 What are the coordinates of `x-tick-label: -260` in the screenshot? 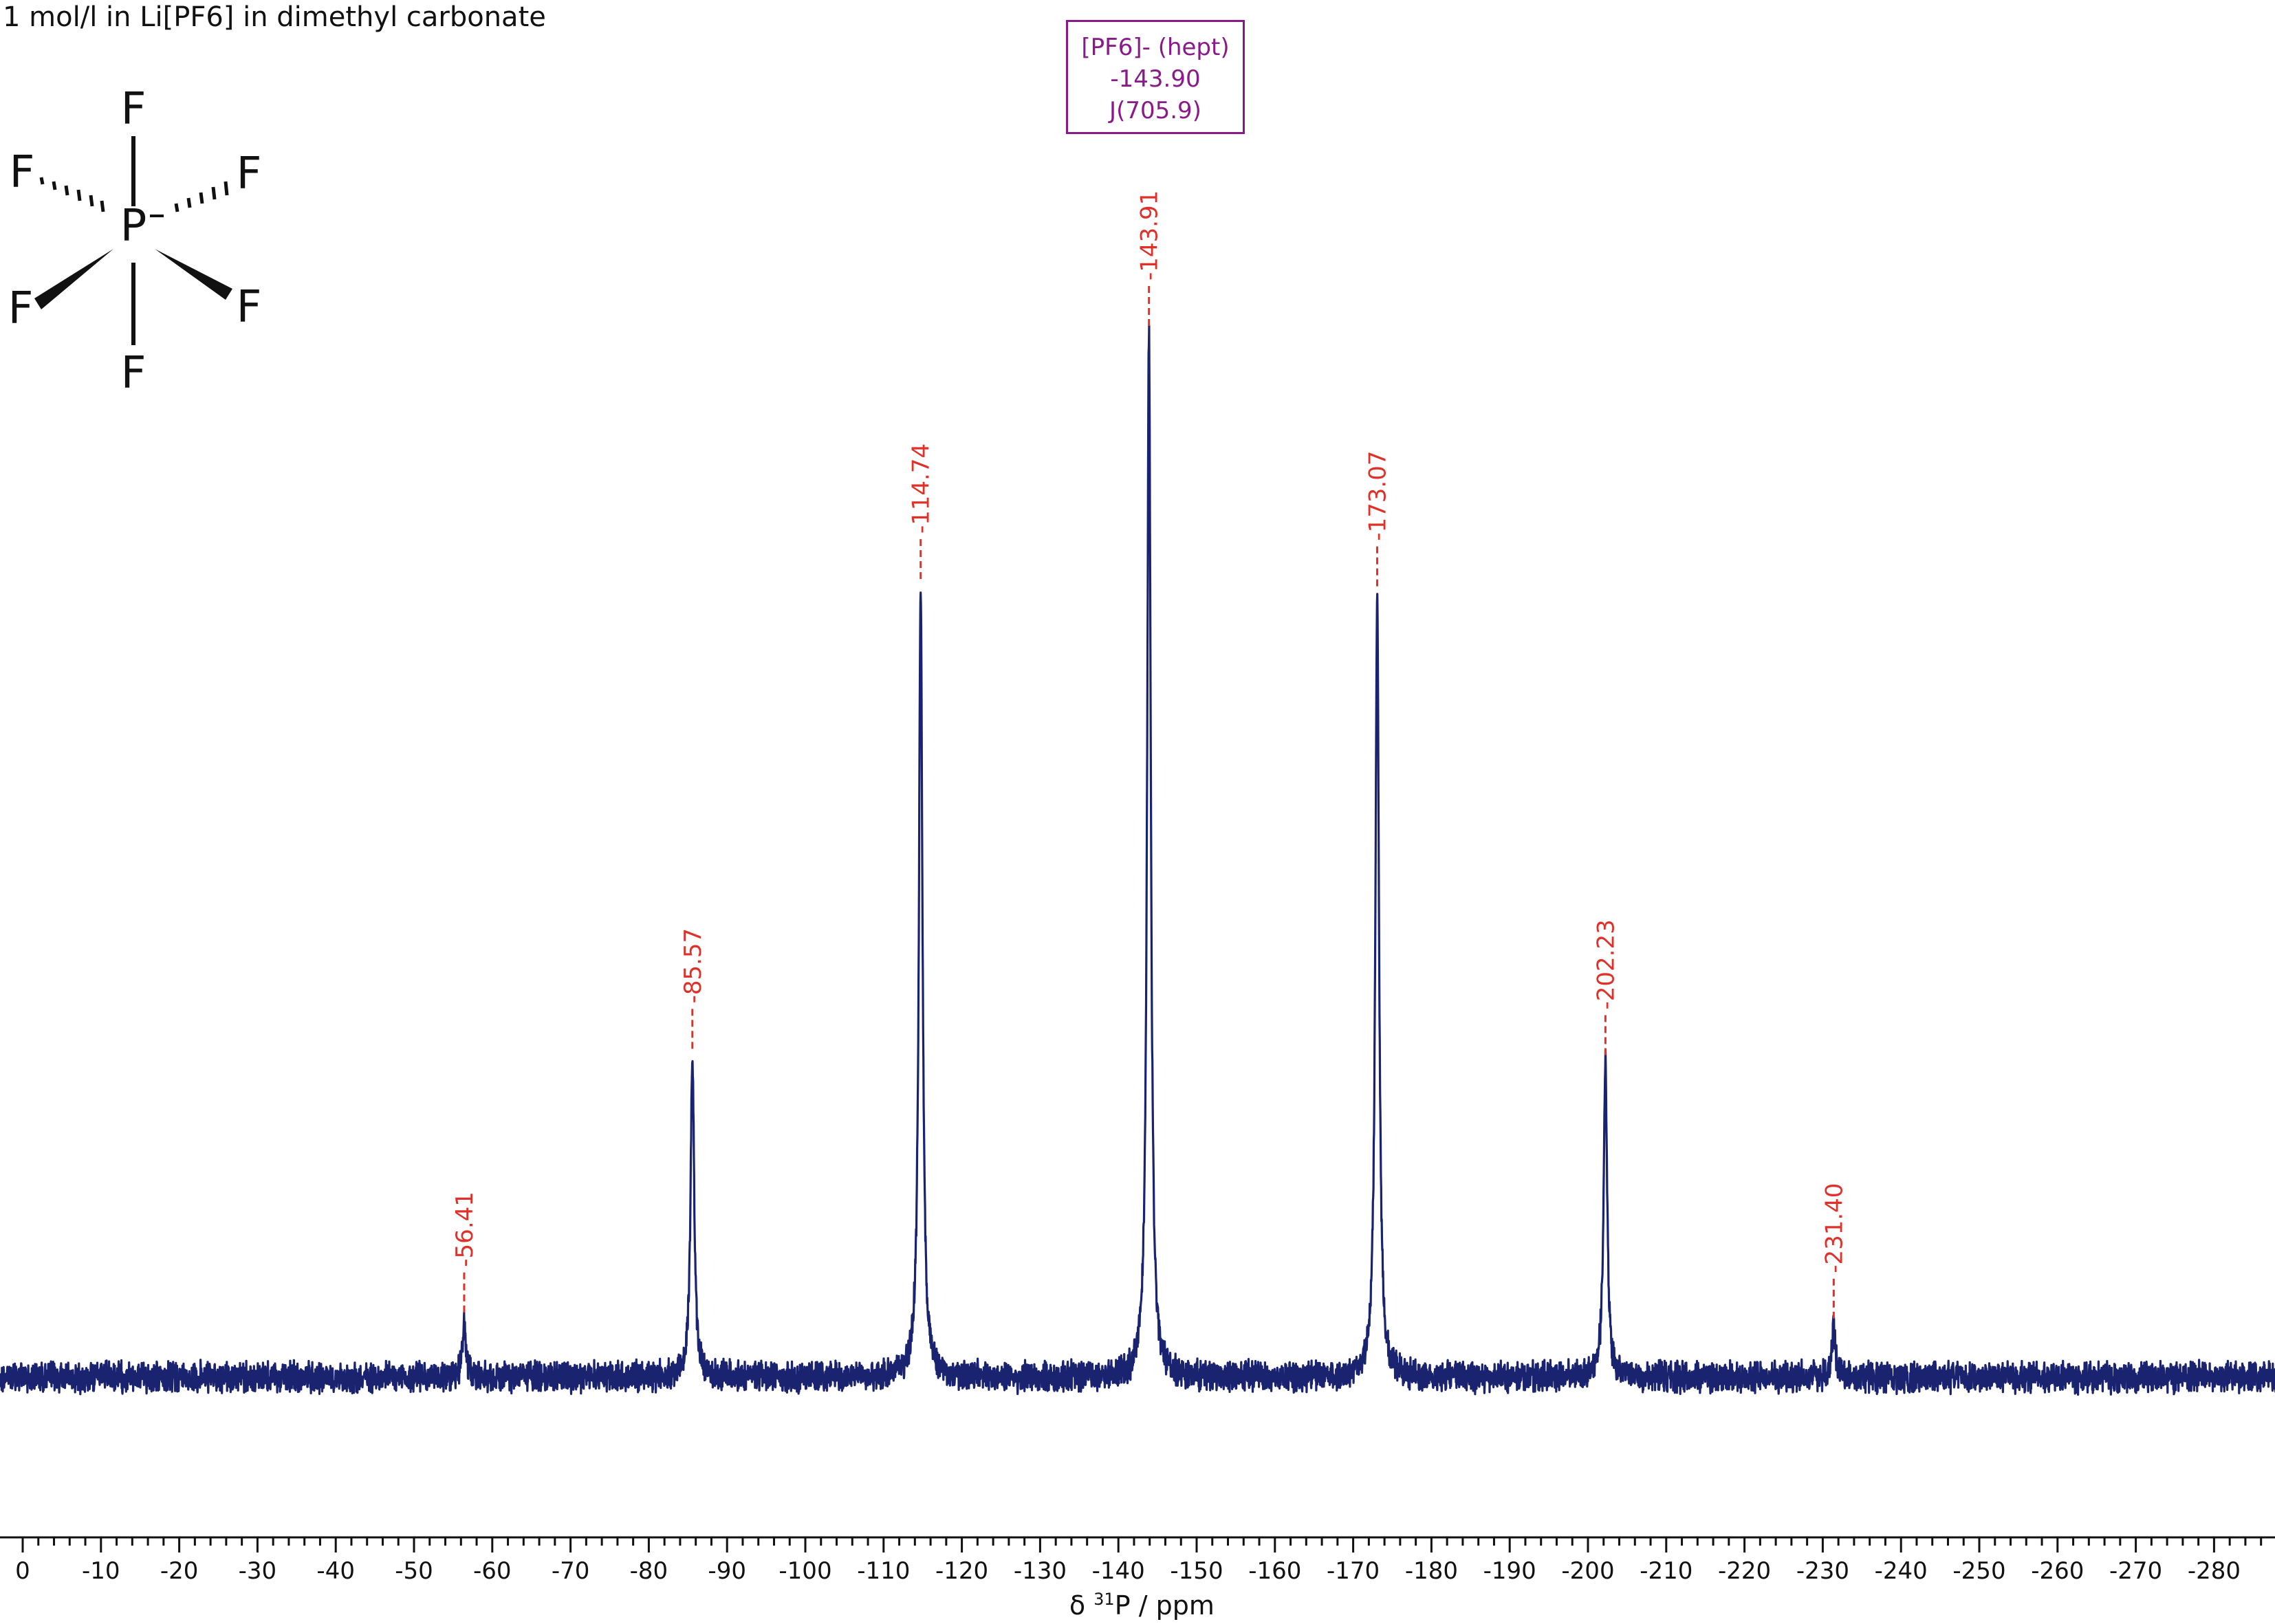 It's located at (2057, 1571).